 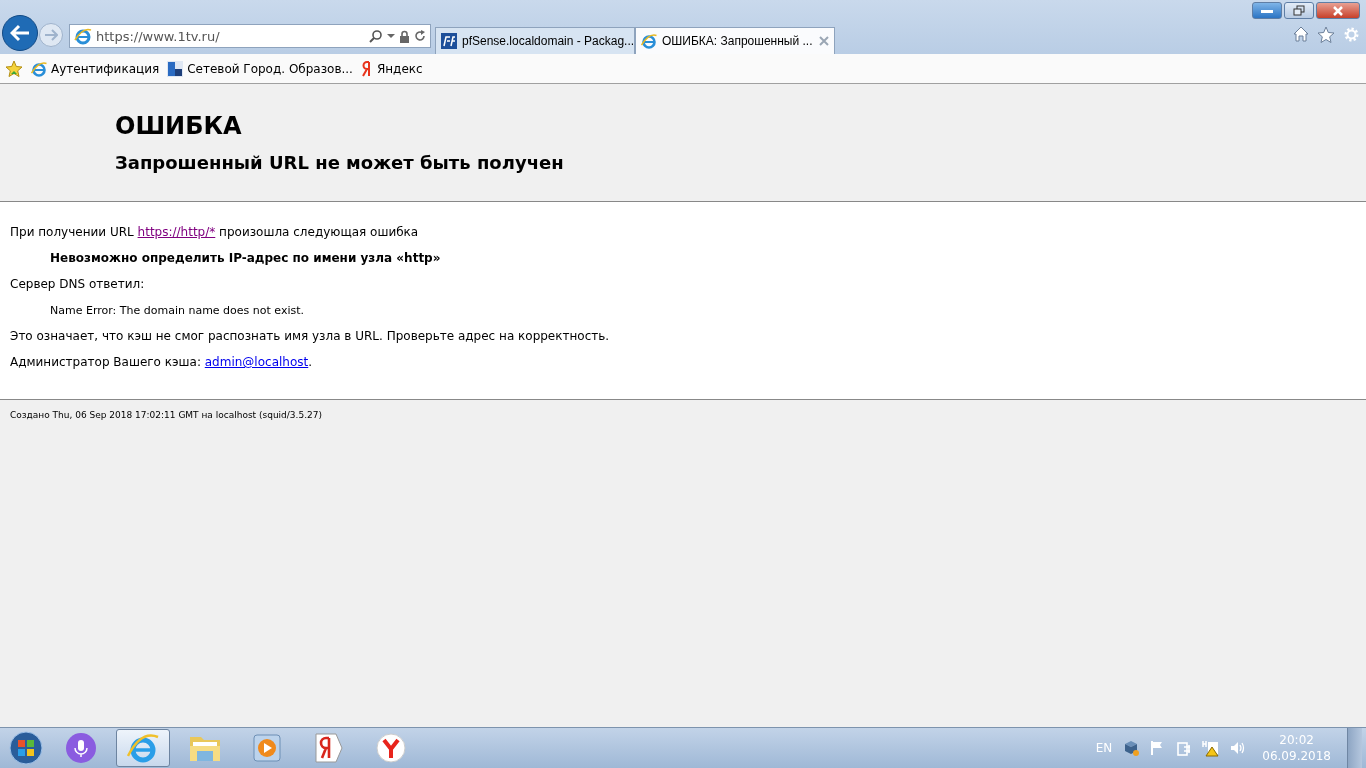 I want to click on admin-sentence: Администратор Вашего кэша: admin@localhost., so click(x=162, y=362).